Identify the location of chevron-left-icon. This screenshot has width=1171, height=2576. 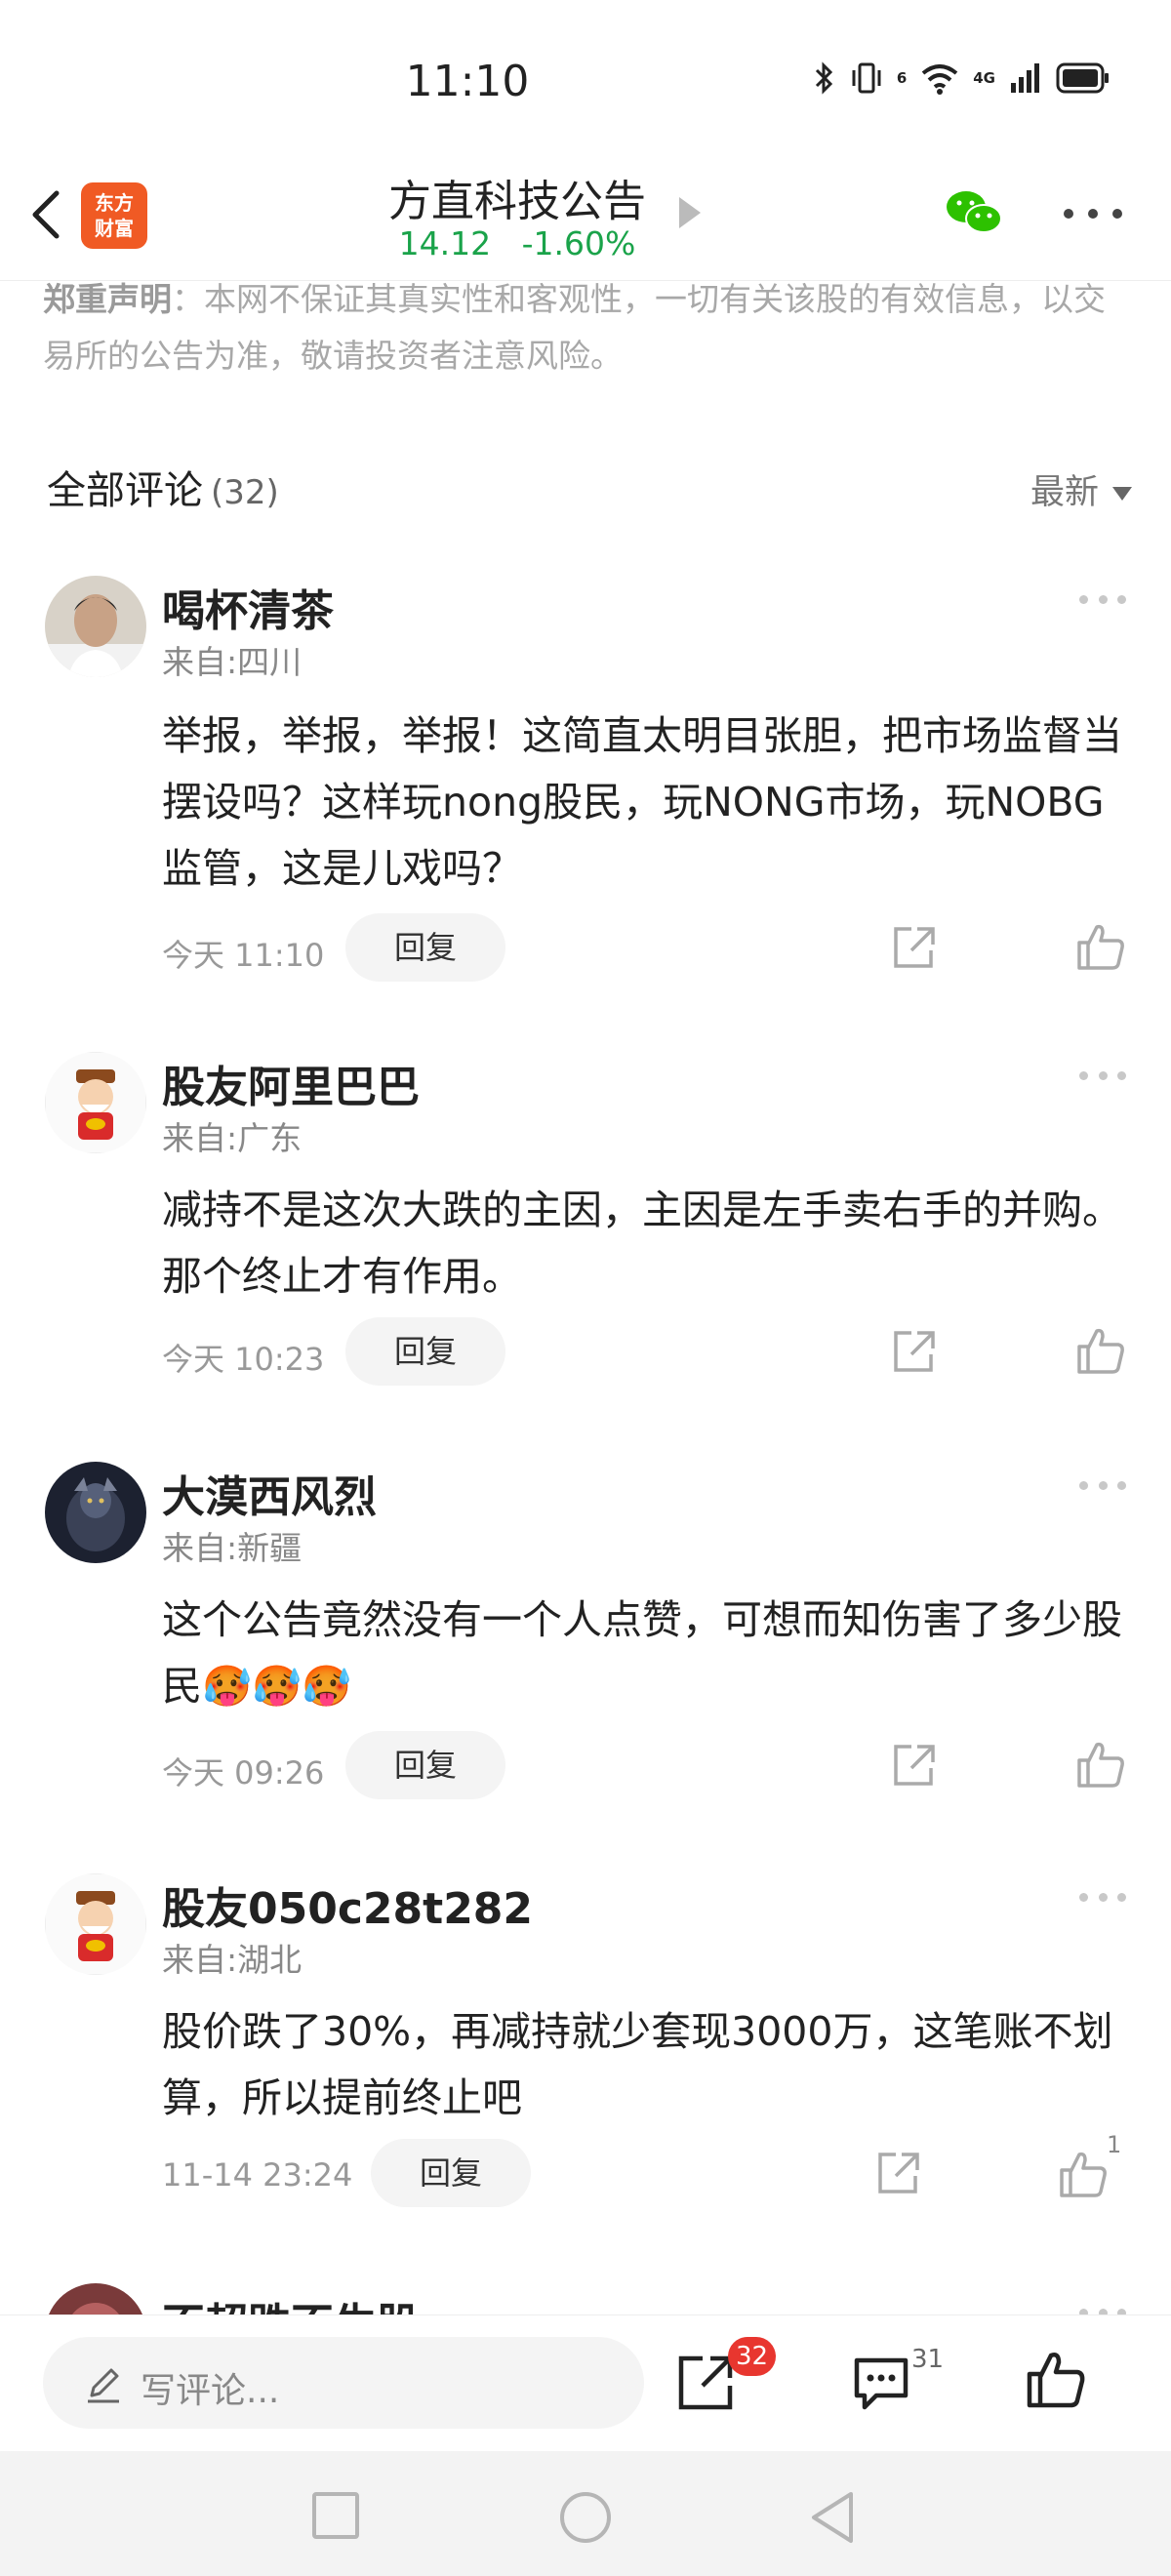
(45, 214).